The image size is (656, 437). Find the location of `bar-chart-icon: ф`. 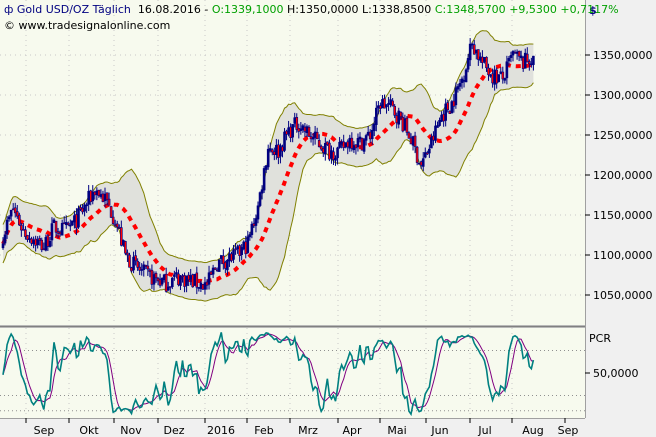

bar-chart-icon: ф is located at coordinates (9, 9).